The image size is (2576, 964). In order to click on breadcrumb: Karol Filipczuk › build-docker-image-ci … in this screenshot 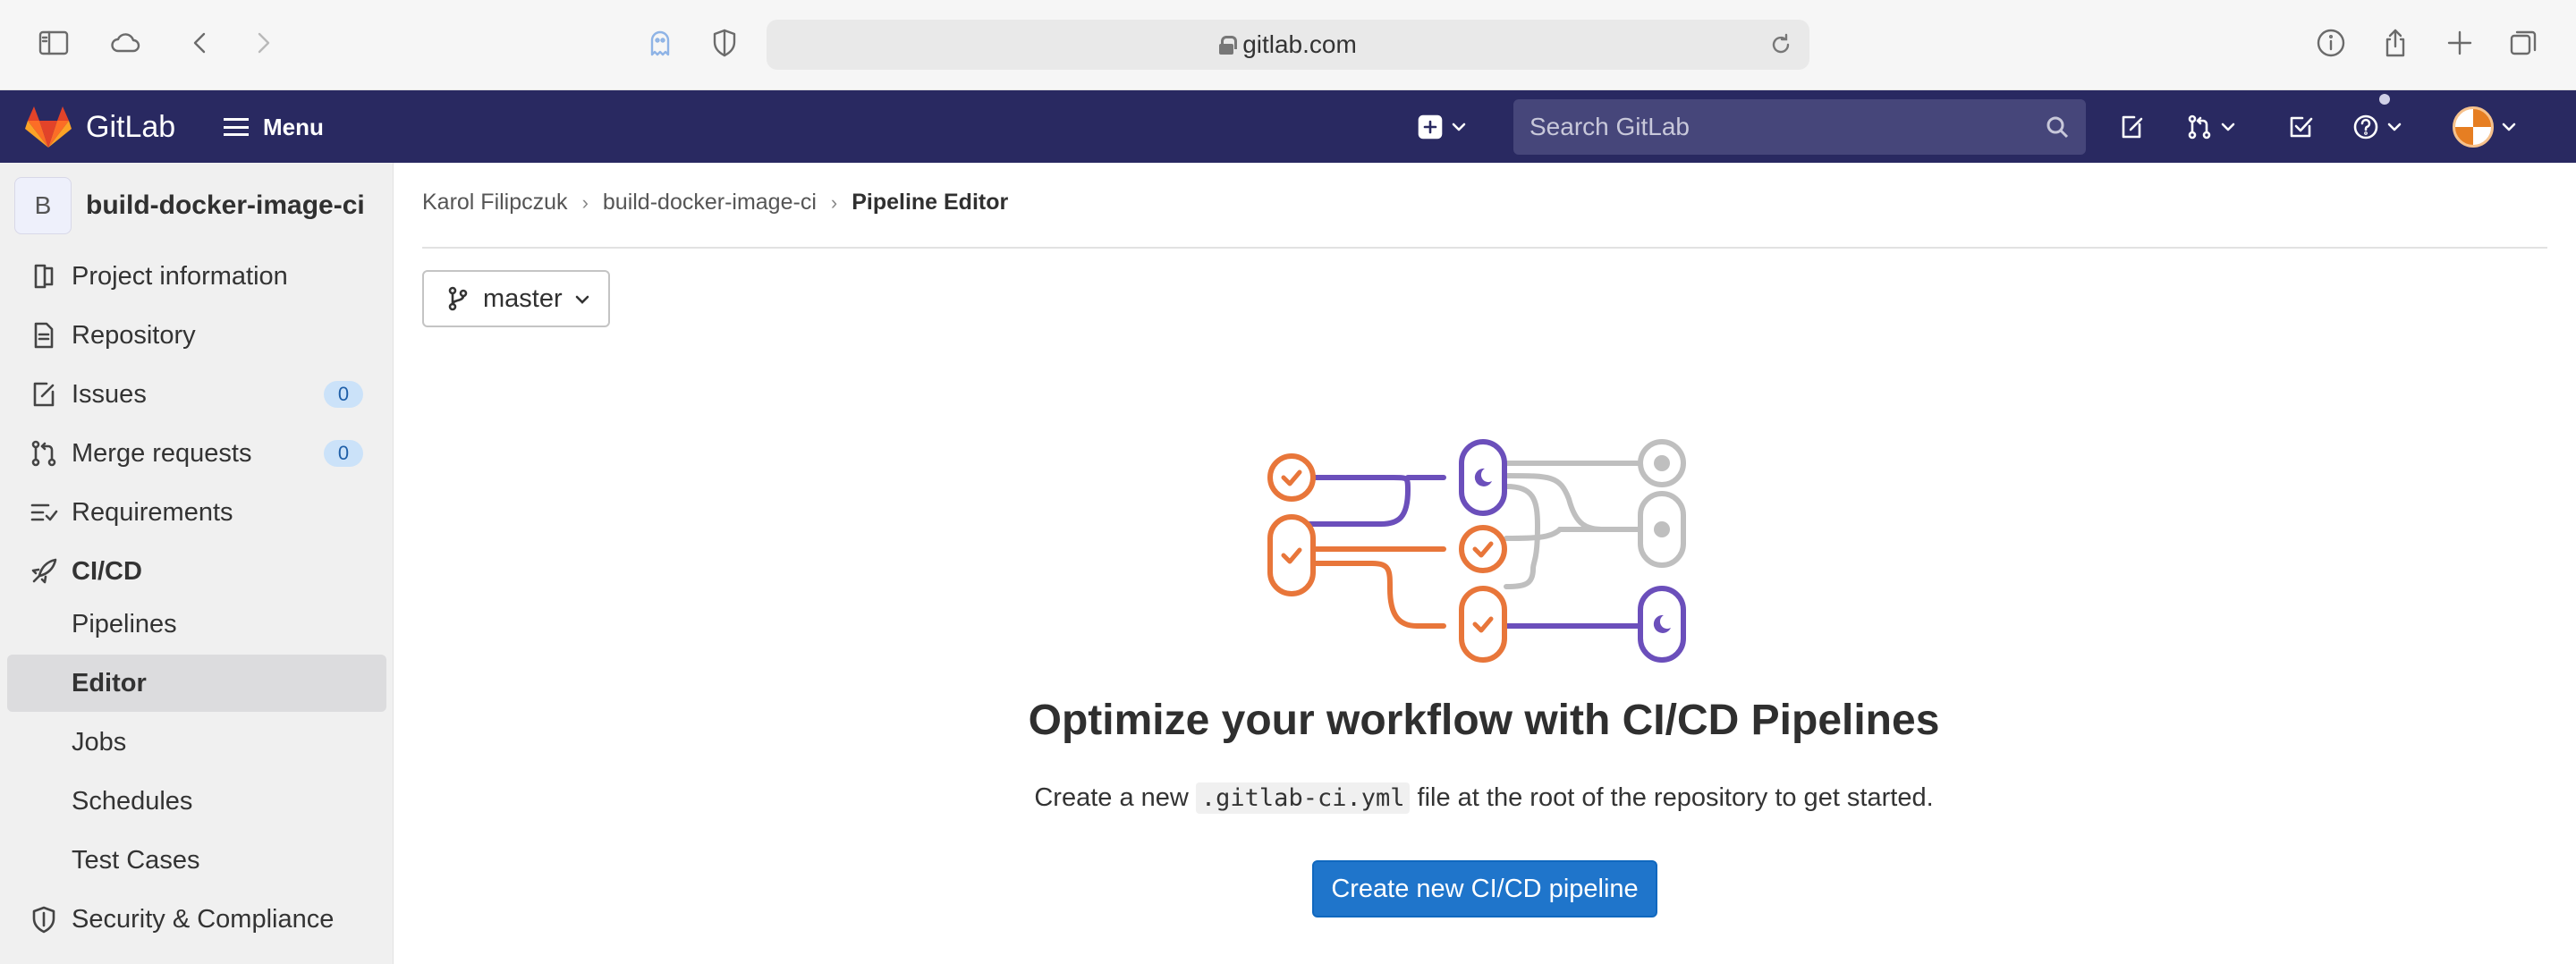, I will do `click(715, 203)`.